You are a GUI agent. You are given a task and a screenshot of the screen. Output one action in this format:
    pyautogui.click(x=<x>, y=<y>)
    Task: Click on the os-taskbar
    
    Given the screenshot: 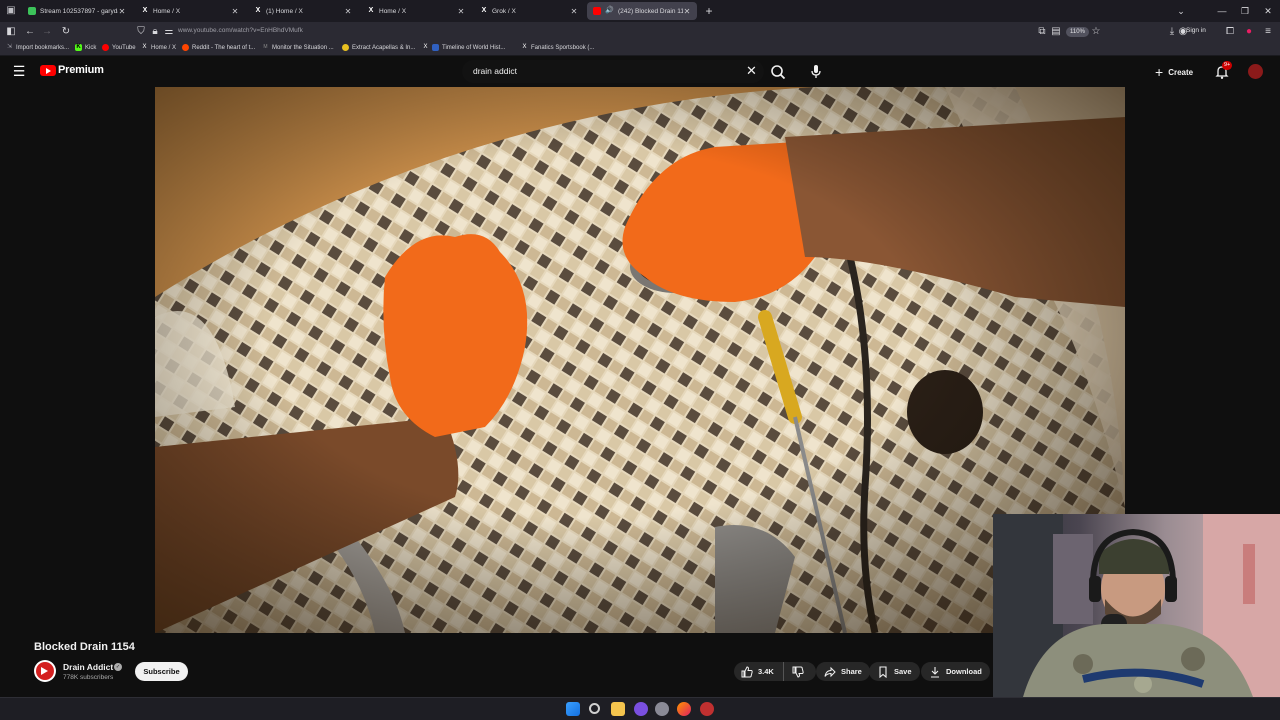 What is the action you would take?
    pyautogui.click(x=640, y=708)
    